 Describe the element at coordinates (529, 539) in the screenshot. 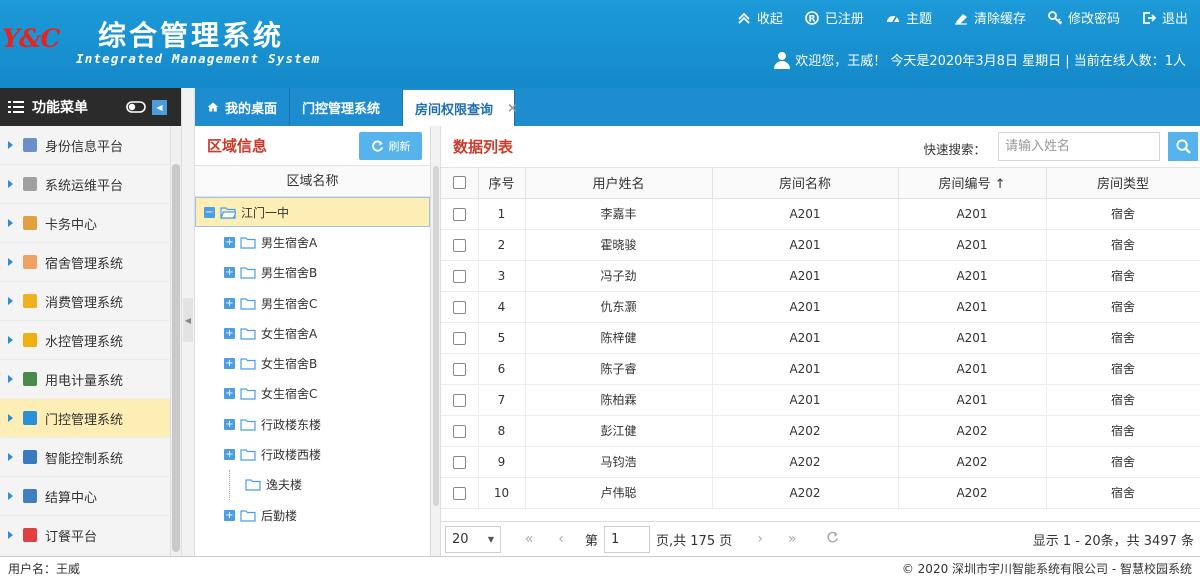

I see `first-page-button: «` at that location.